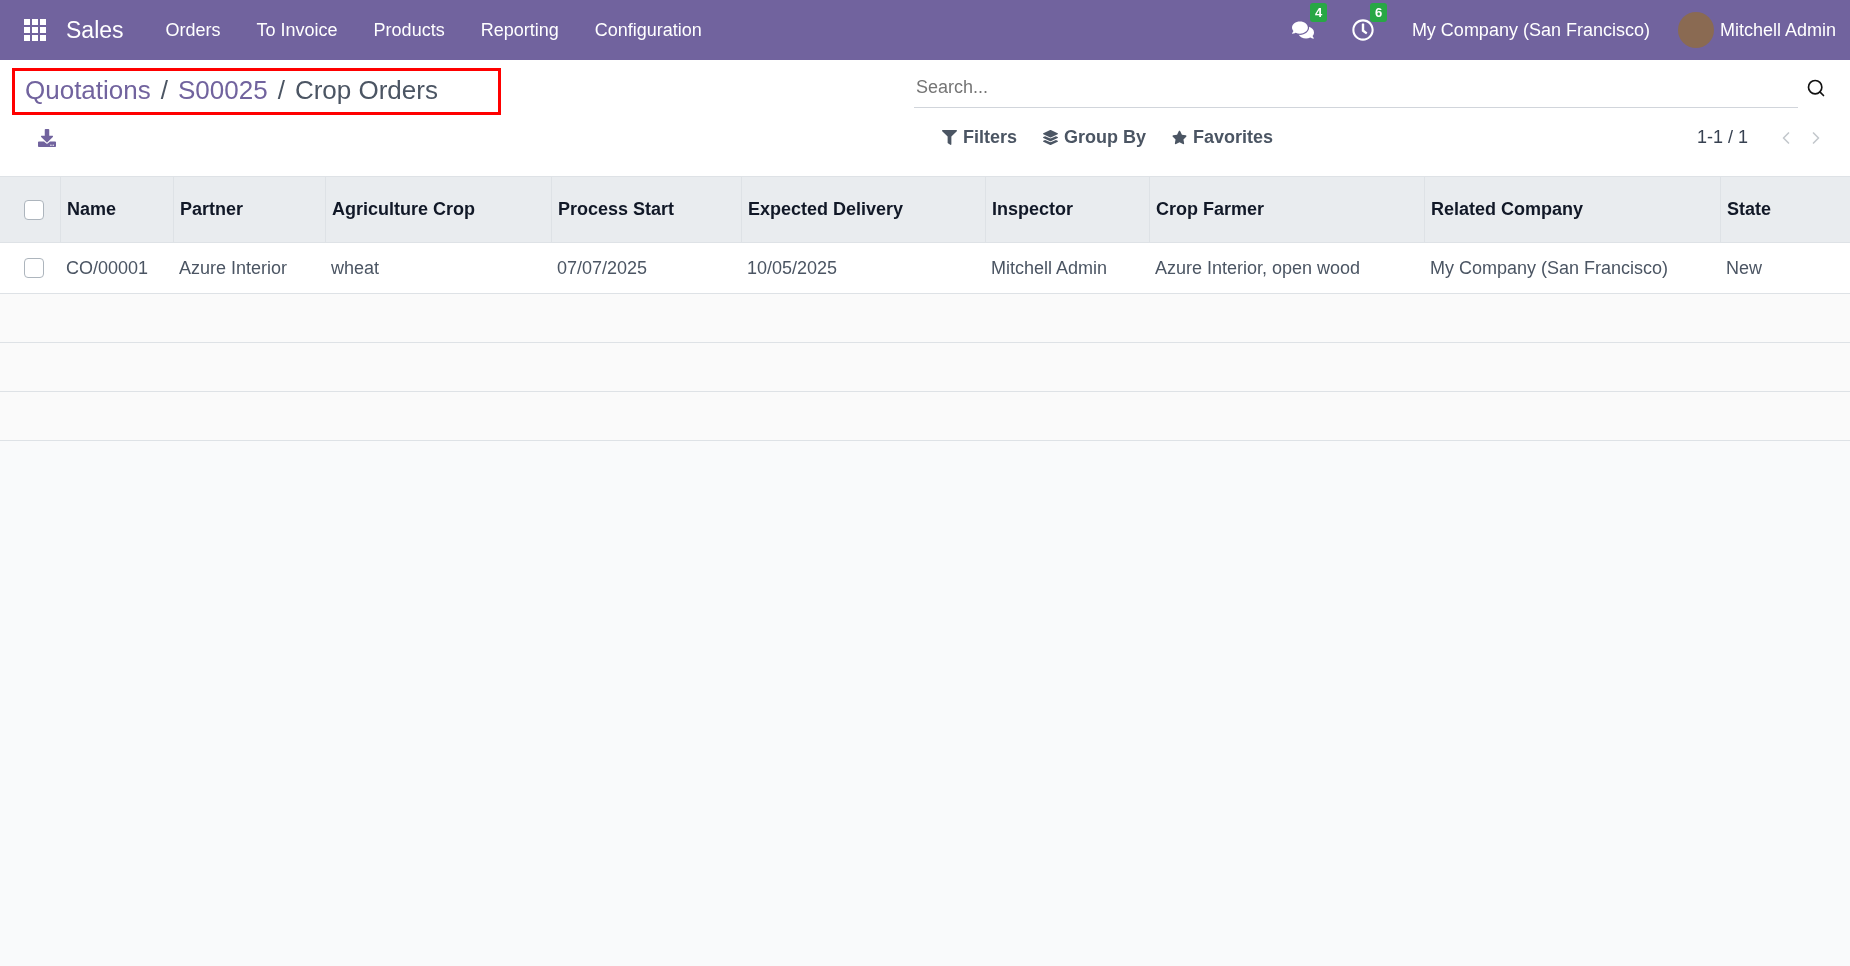 The width and height of the screenshot is (1850, 966). What do you see at coordinates (863, 209) in the screenshot?
I see `column-header: Expected Delivery` at bounding box center [863, 209].